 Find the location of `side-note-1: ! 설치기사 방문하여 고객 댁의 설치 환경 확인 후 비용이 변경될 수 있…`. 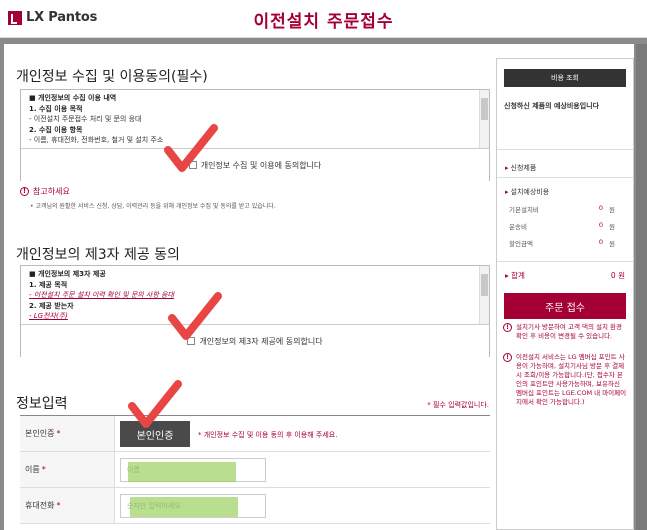

side-note-1: ! 설치기사 방문하여 고객 댁의 설치 환경 확인 후 비용이 변경될 수 있… is located at coordinates (565, 332).